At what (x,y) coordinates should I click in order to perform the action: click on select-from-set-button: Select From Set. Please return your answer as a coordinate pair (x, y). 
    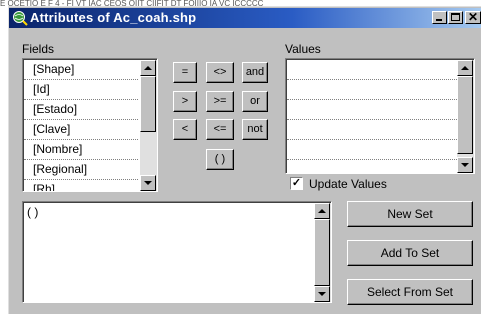
    Looking at the image, I should click on (410, 292).